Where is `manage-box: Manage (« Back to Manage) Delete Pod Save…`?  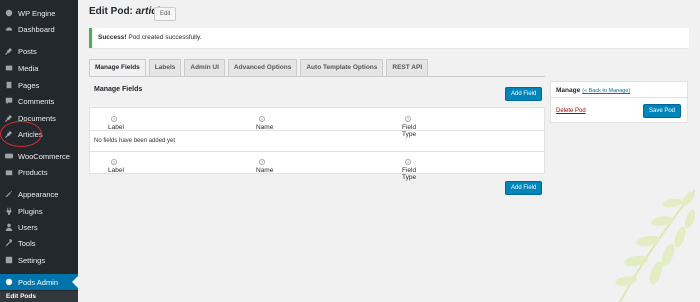 manage-box: Manage (« Back to Manage) Delete Pod Save… is located at coordinates (619, 102).